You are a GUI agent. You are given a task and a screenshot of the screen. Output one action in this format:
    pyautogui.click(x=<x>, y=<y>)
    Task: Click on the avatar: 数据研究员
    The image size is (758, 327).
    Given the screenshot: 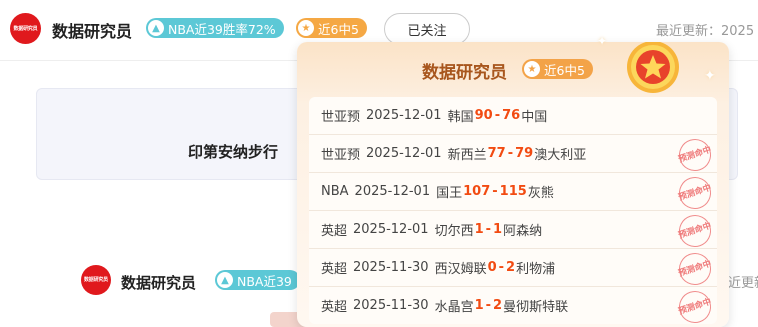 What is the action you would take?
    pyautogui.click(x=25, y=28)
    